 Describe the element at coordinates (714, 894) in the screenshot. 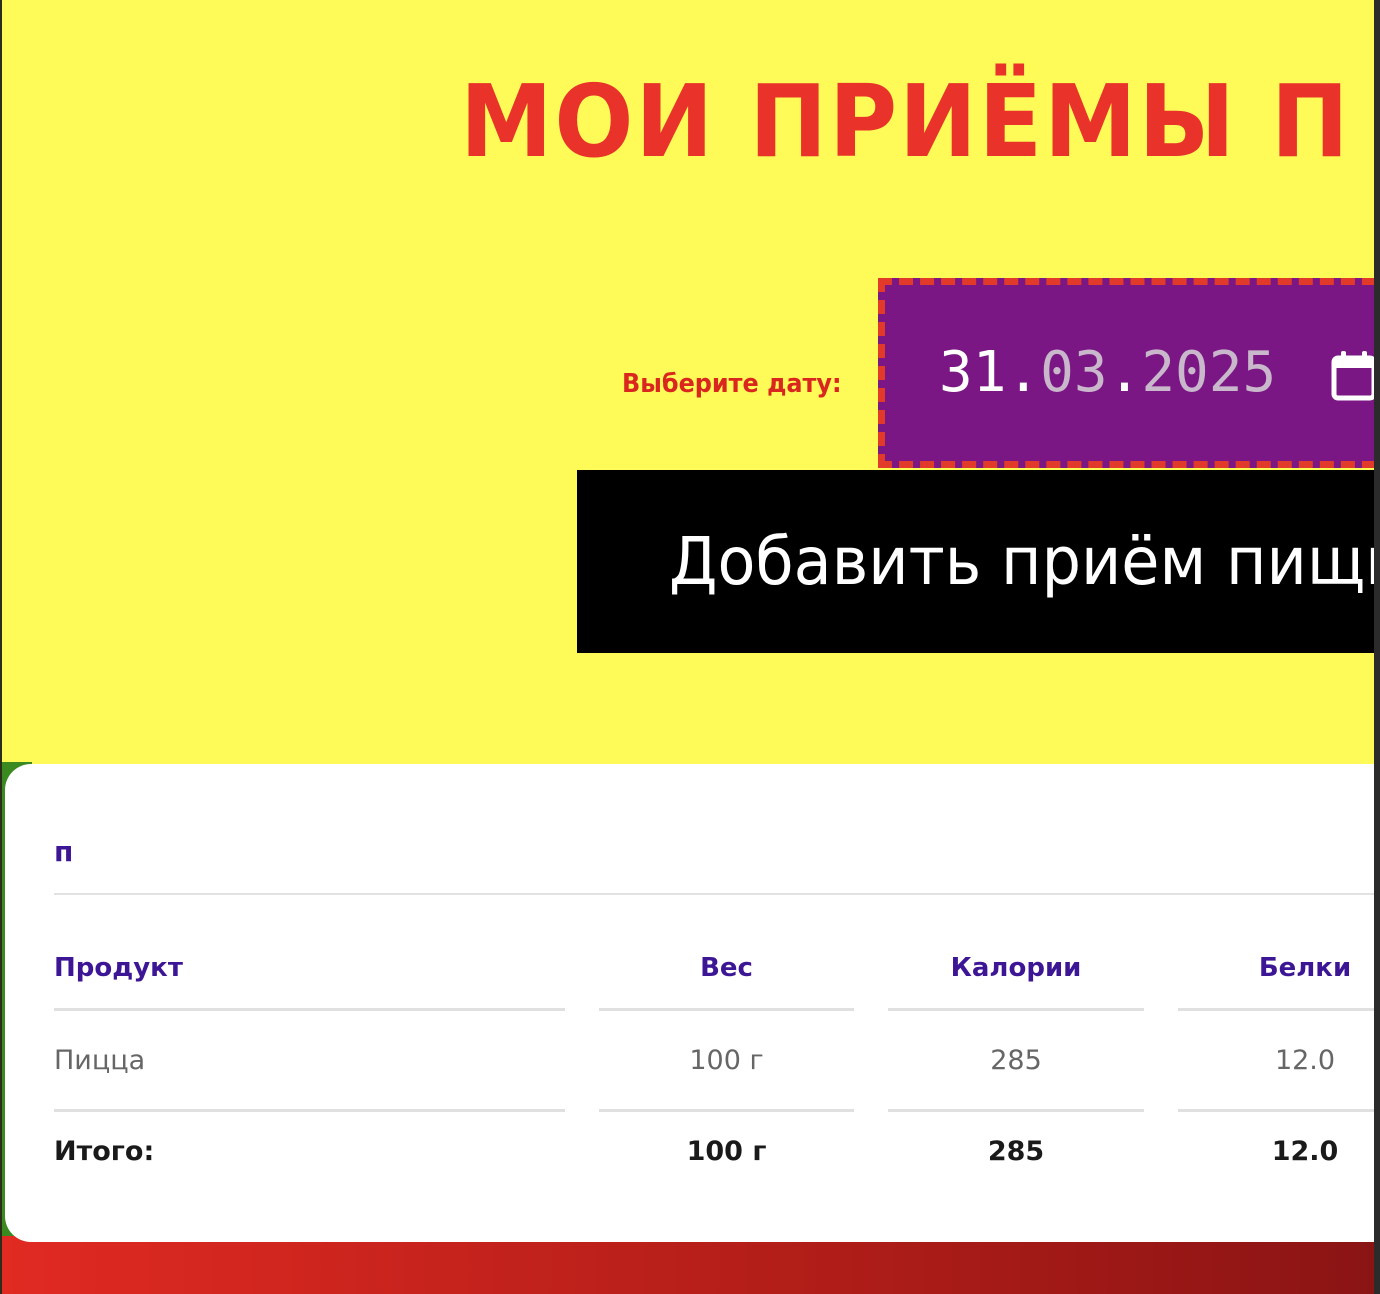

I see `meal-divider` at that location.